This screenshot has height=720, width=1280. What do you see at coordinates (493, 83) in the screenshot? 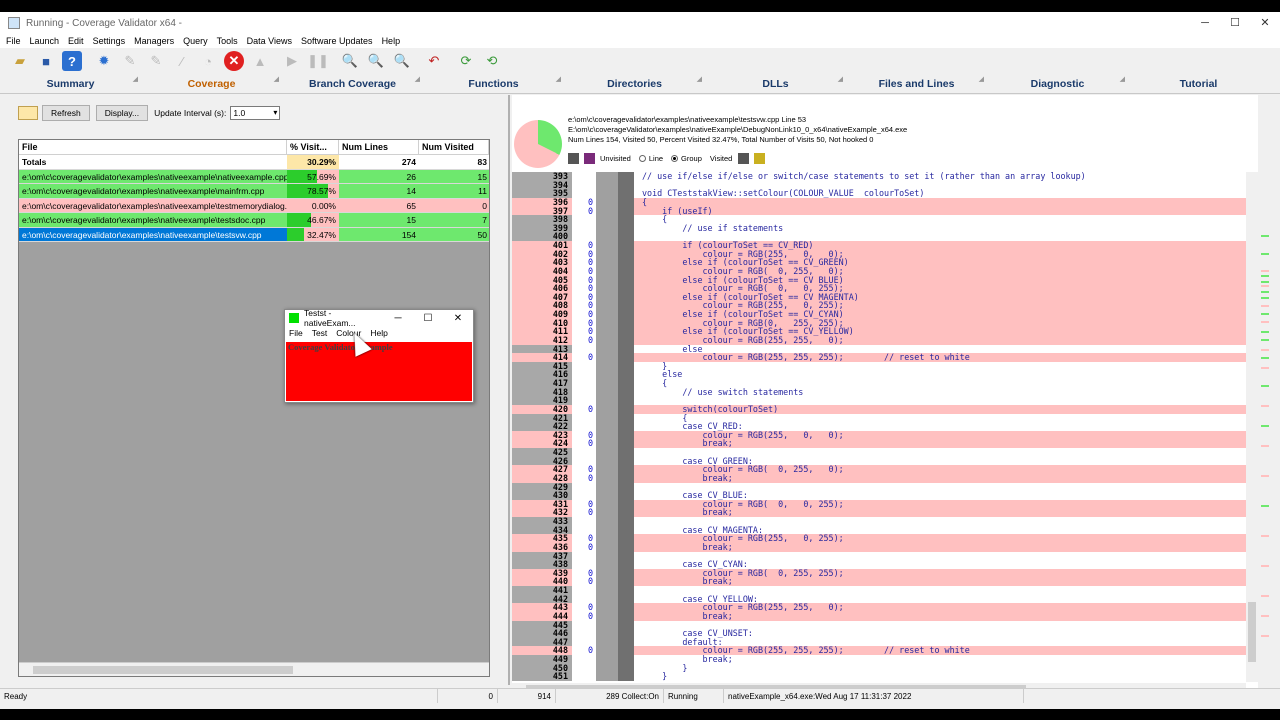
I see `tab-functions: Functions ◢` at bounding box center [493, 83].